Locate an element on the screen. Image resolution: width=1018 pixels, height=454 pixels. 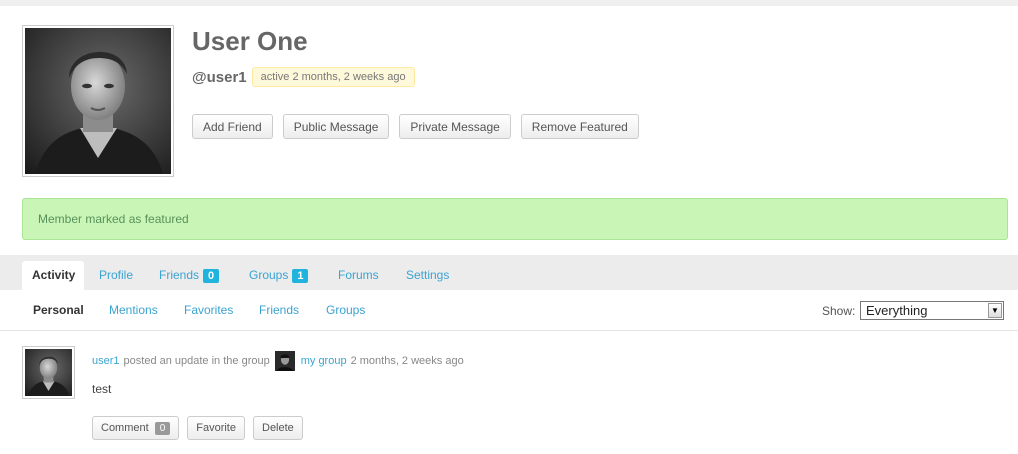
activity-actions: Comment 0 Favorite Delete is located at coordinates (197, 428).